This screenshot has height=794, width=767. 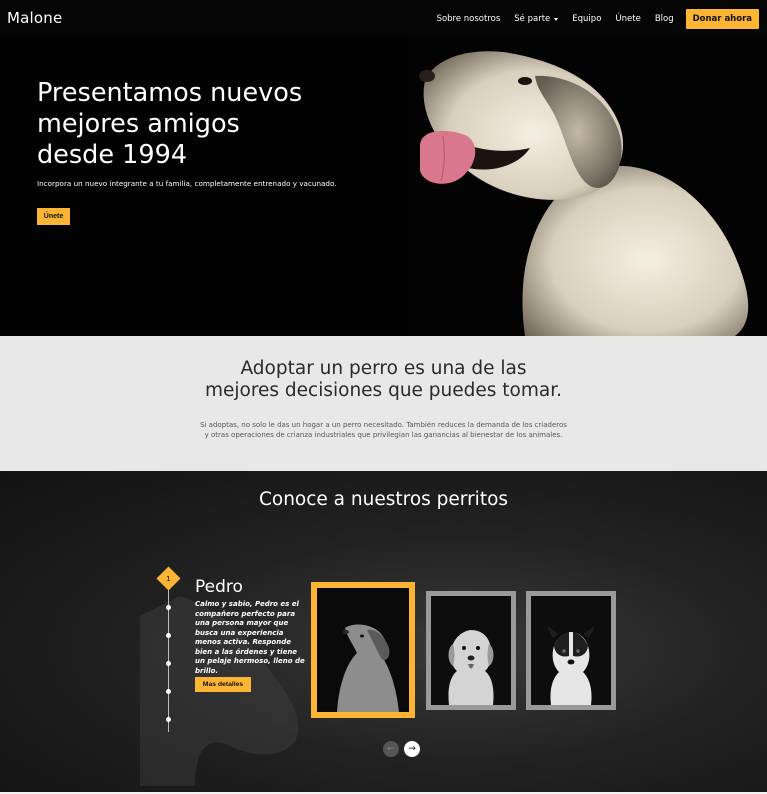 I want to click on nav-item-equipo: Equipo, so click(x=586, y=19).